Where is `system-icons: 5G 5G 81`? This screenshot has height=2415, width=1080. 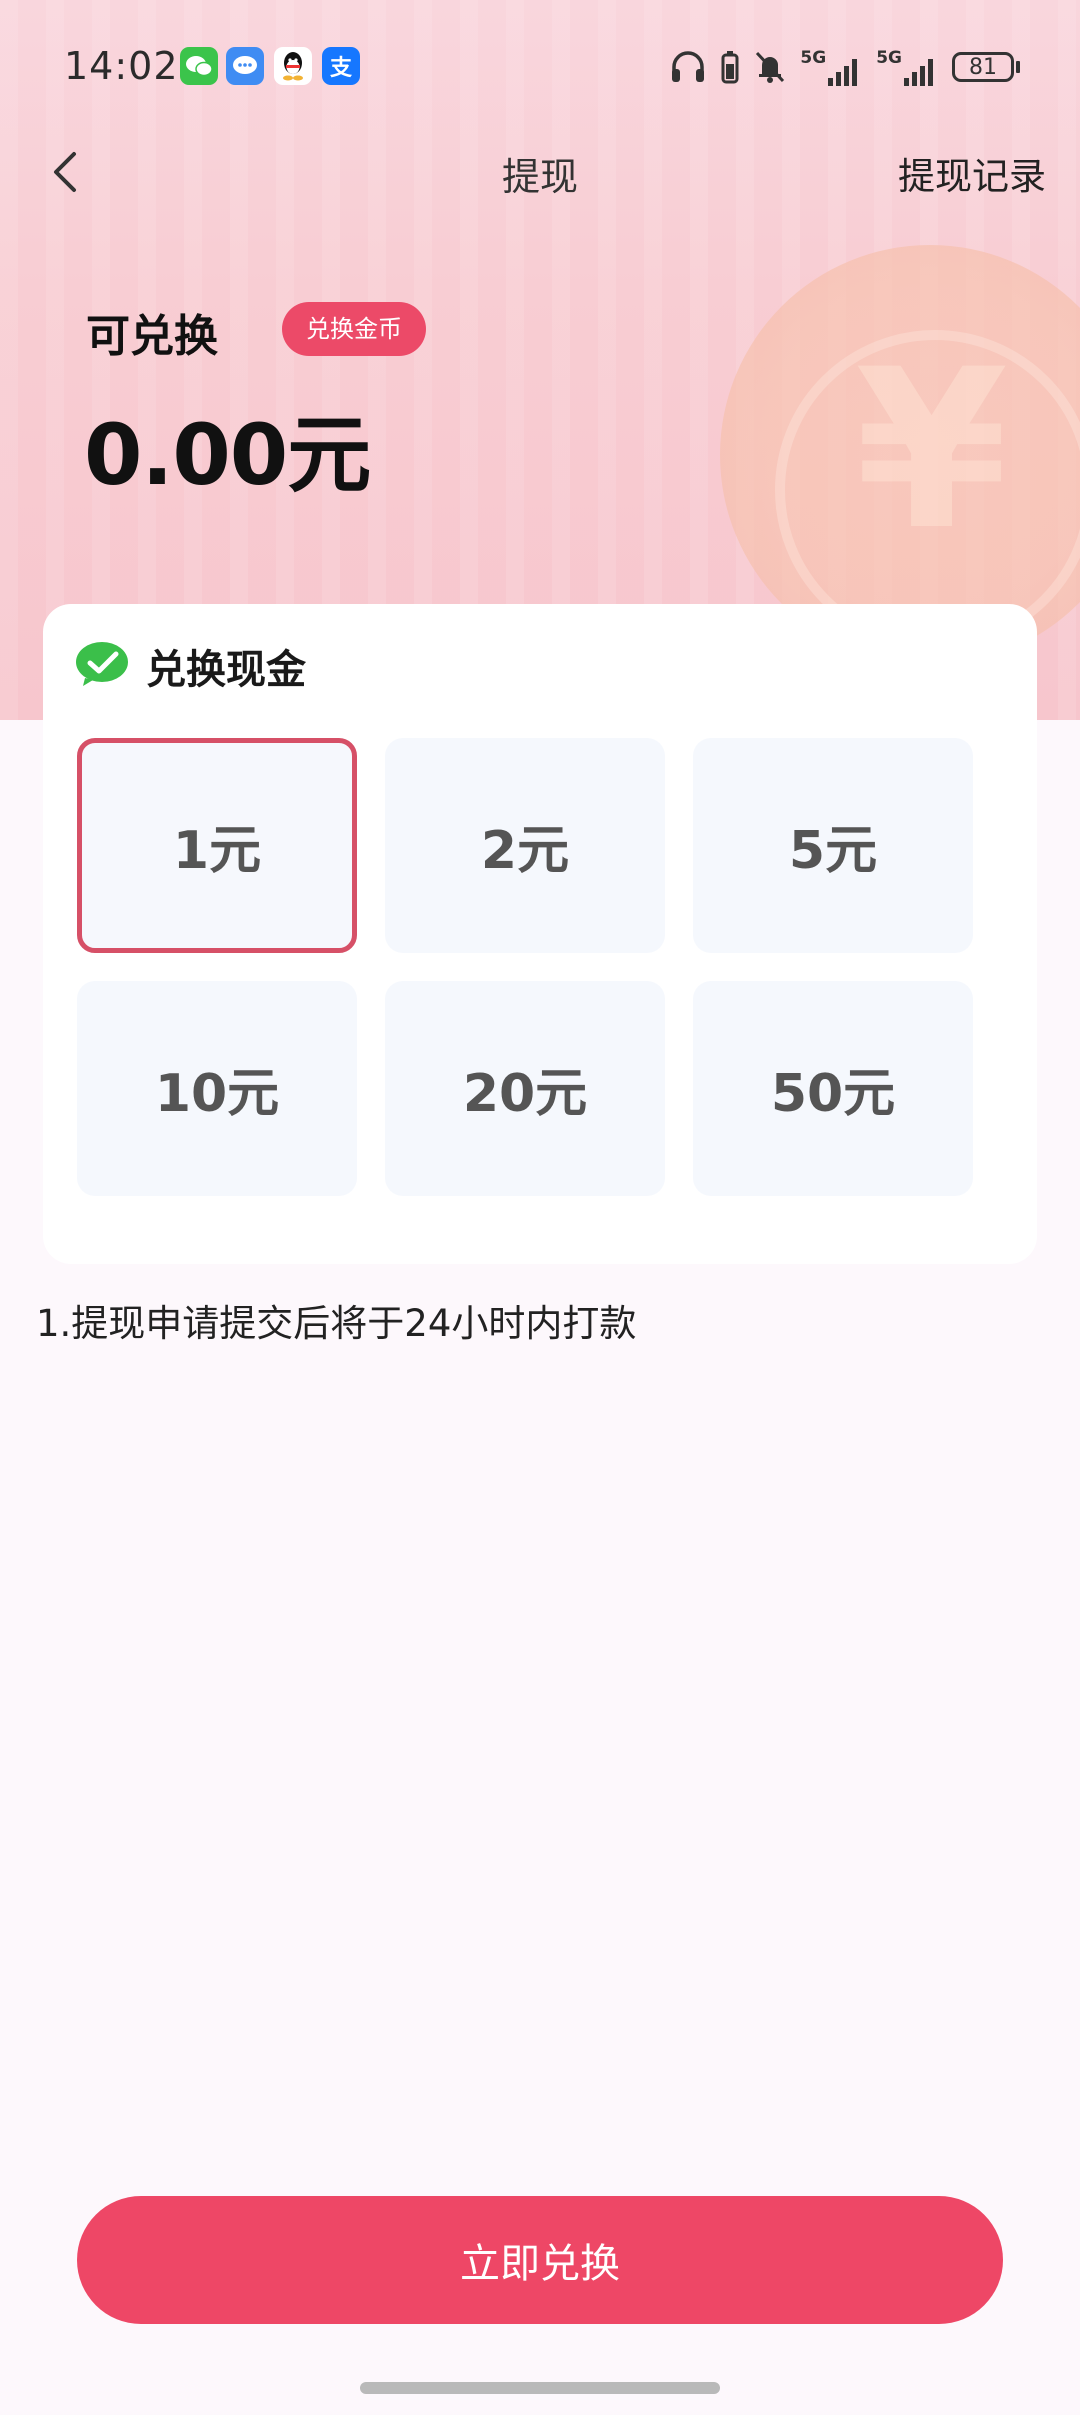
system-icons: 5G 5G 81 is located at coordinates (845, 67).